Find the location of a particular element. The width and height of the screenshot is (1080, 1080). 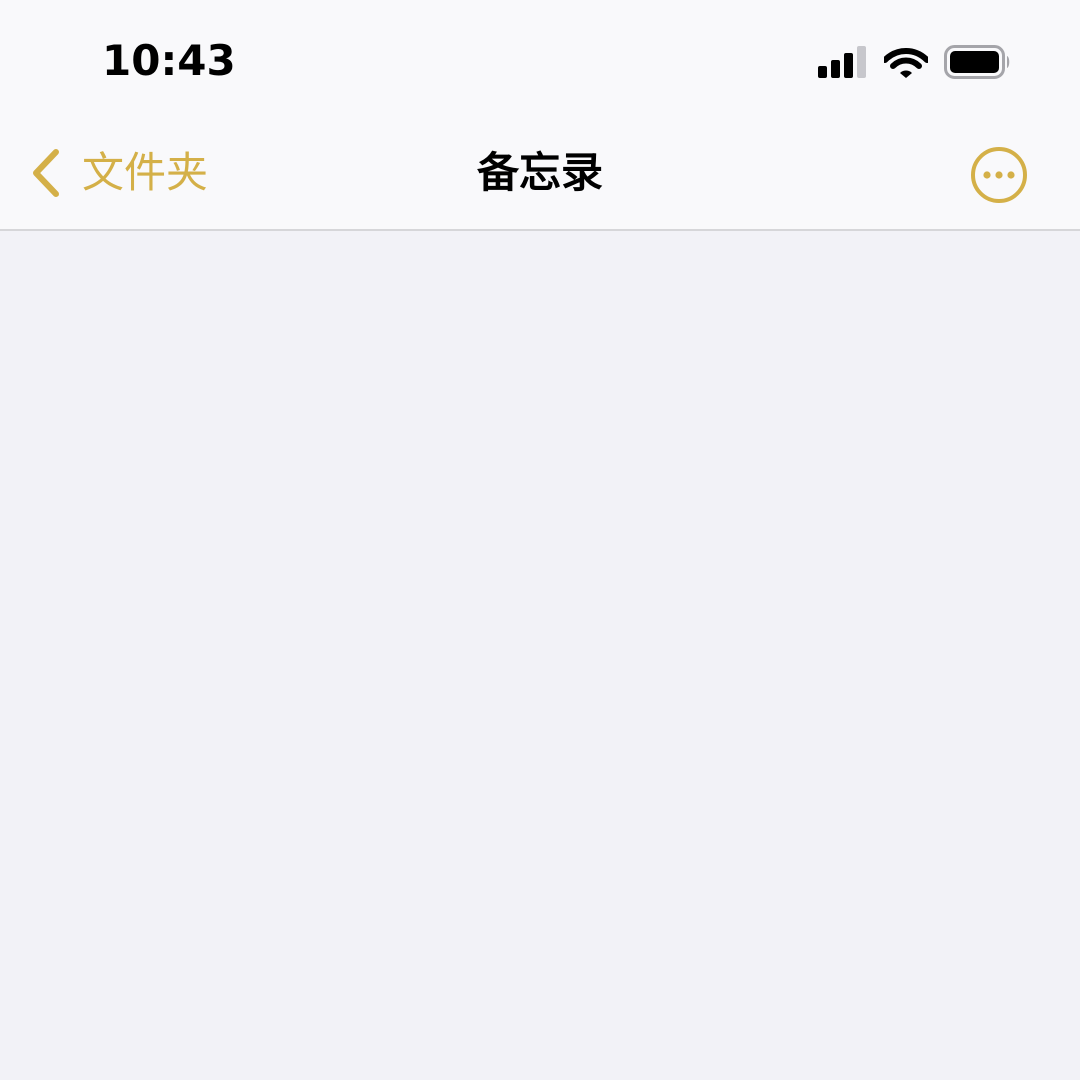

status-bar: 10:43 is located at coordinates (540, 55).